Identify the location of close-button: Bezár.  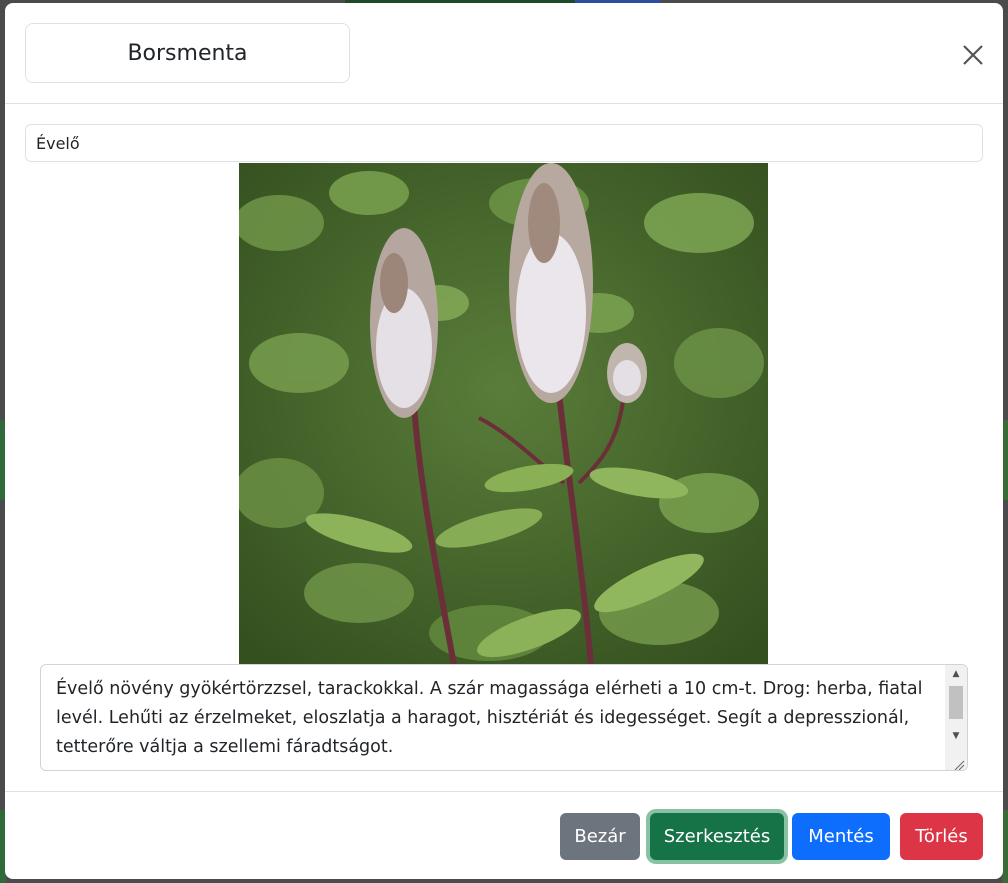
(600, 836).